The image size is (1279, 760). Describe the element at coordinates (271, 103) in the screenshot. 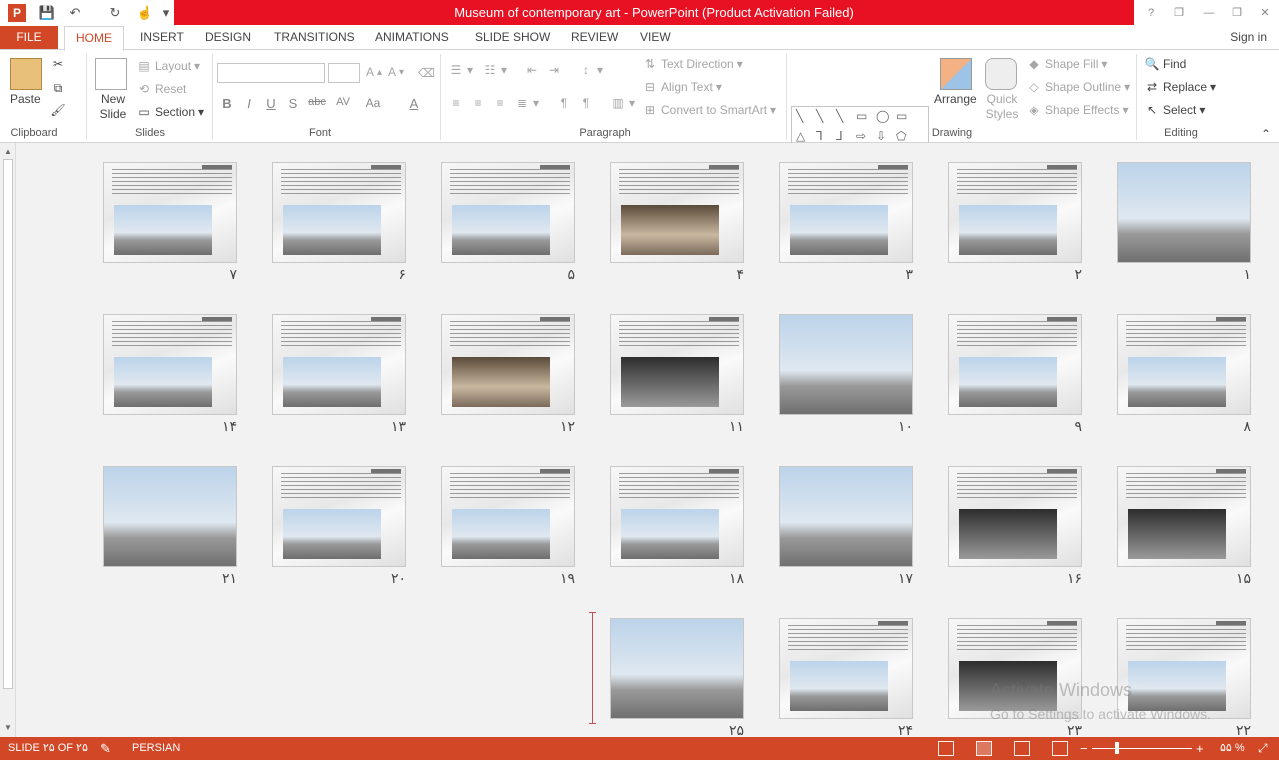

I see `underline-button: U` at that location.